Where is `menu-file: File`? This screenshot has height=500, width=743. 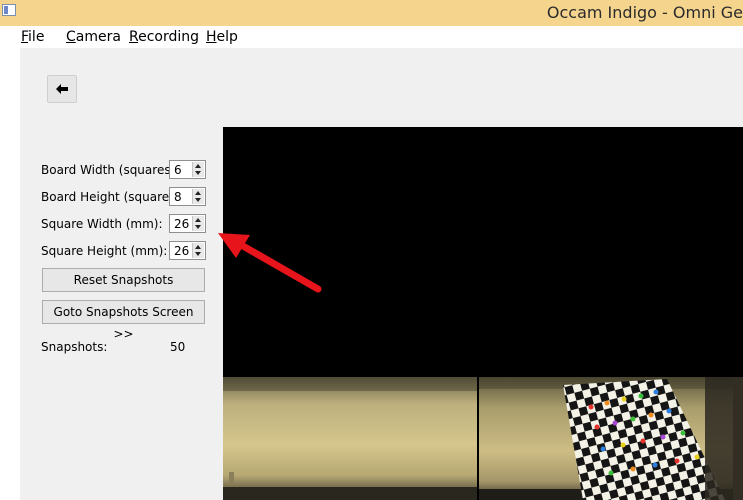
menu-file: File is located at coordinates (32, 37).